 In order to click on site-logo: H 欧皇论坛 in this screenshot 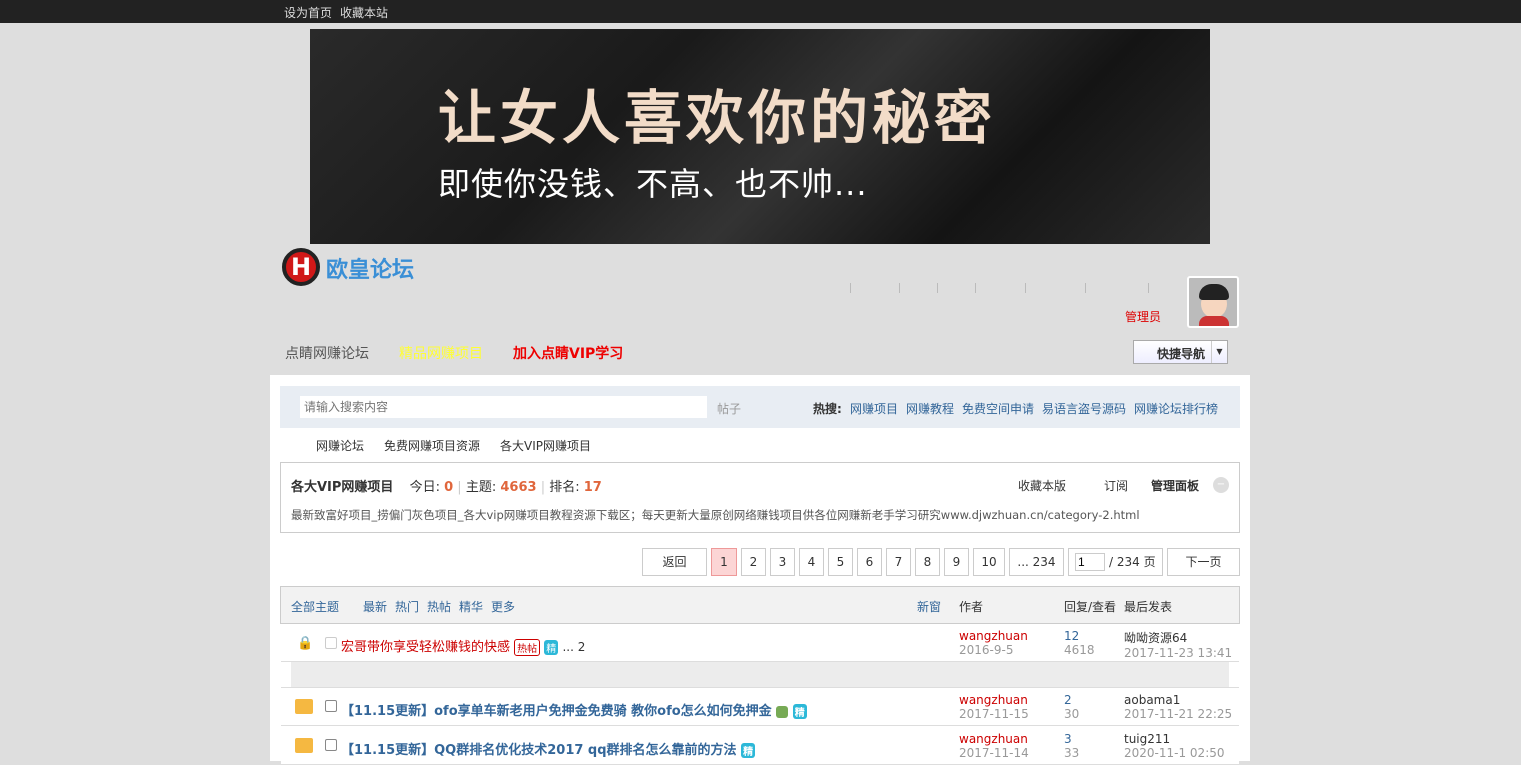, I will do `click(355, 267)`.